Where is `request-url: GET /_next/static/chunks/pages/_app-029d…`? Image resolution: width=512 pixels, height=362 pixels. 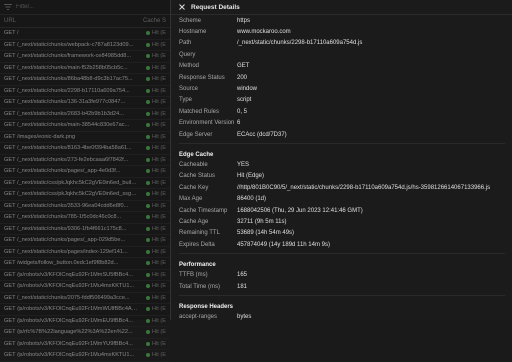
request-url: GET /_next/static/chunks/pages/_app-029d… is located at coordinates (65, 240).